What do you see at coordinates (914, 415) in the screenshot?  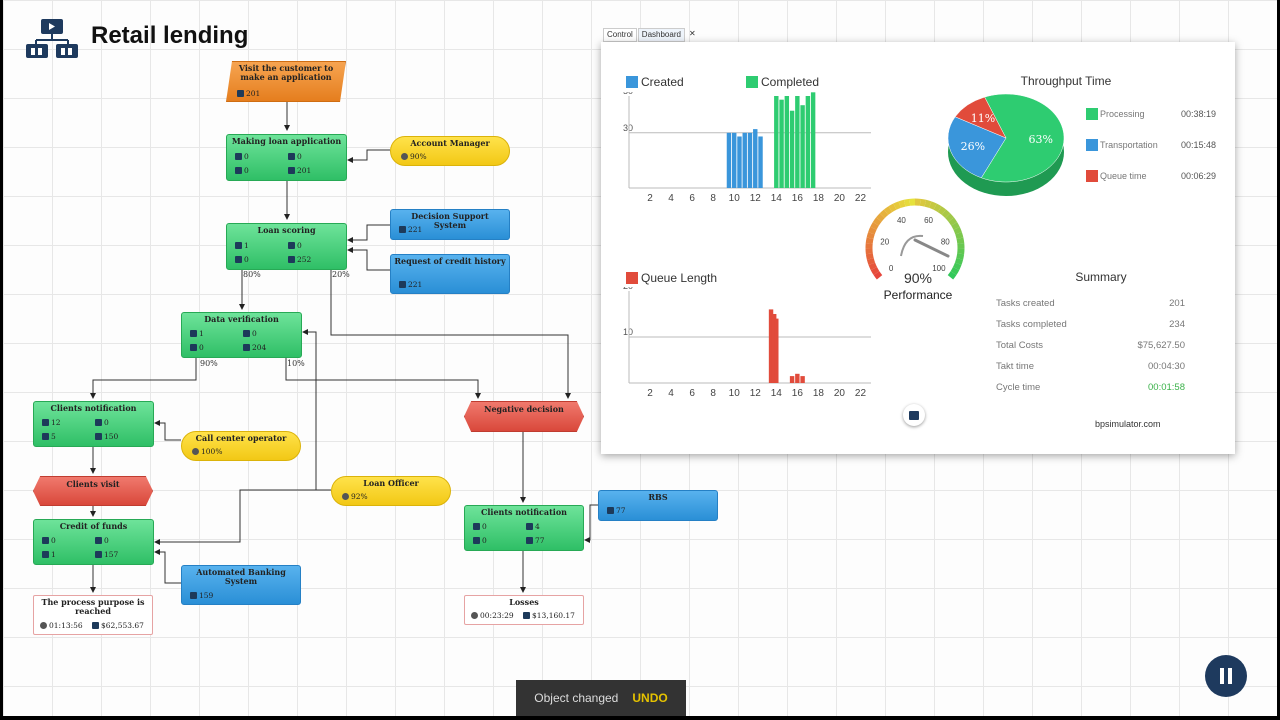 I see `export-image-button` at bounding box center [914, 415].